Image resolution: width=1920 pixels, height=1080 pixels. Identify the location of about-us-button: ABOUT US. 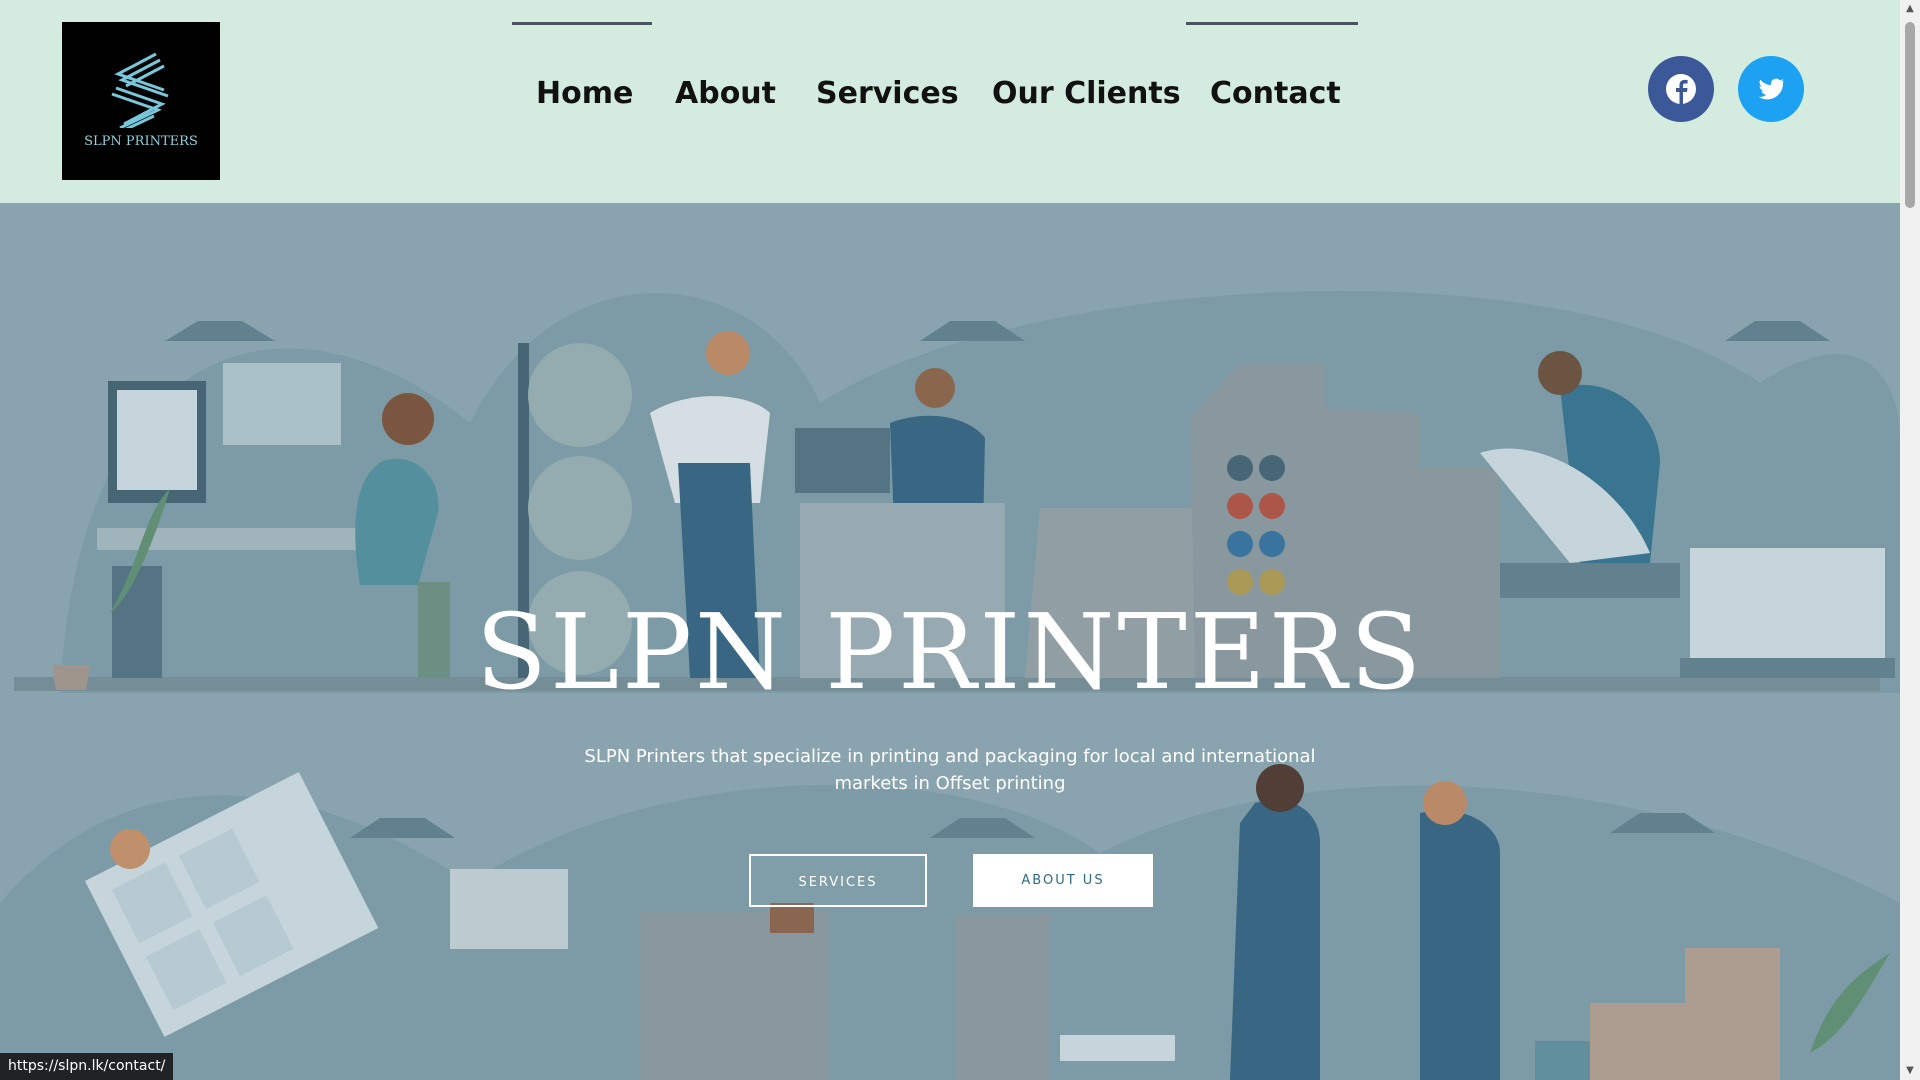
(1063, 880).